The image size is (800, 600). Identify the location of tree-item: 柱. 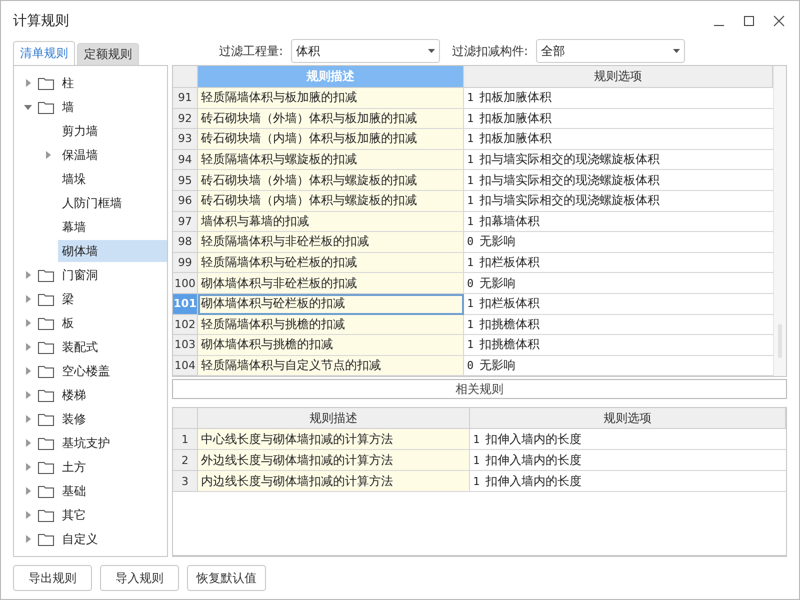
(68, 83).